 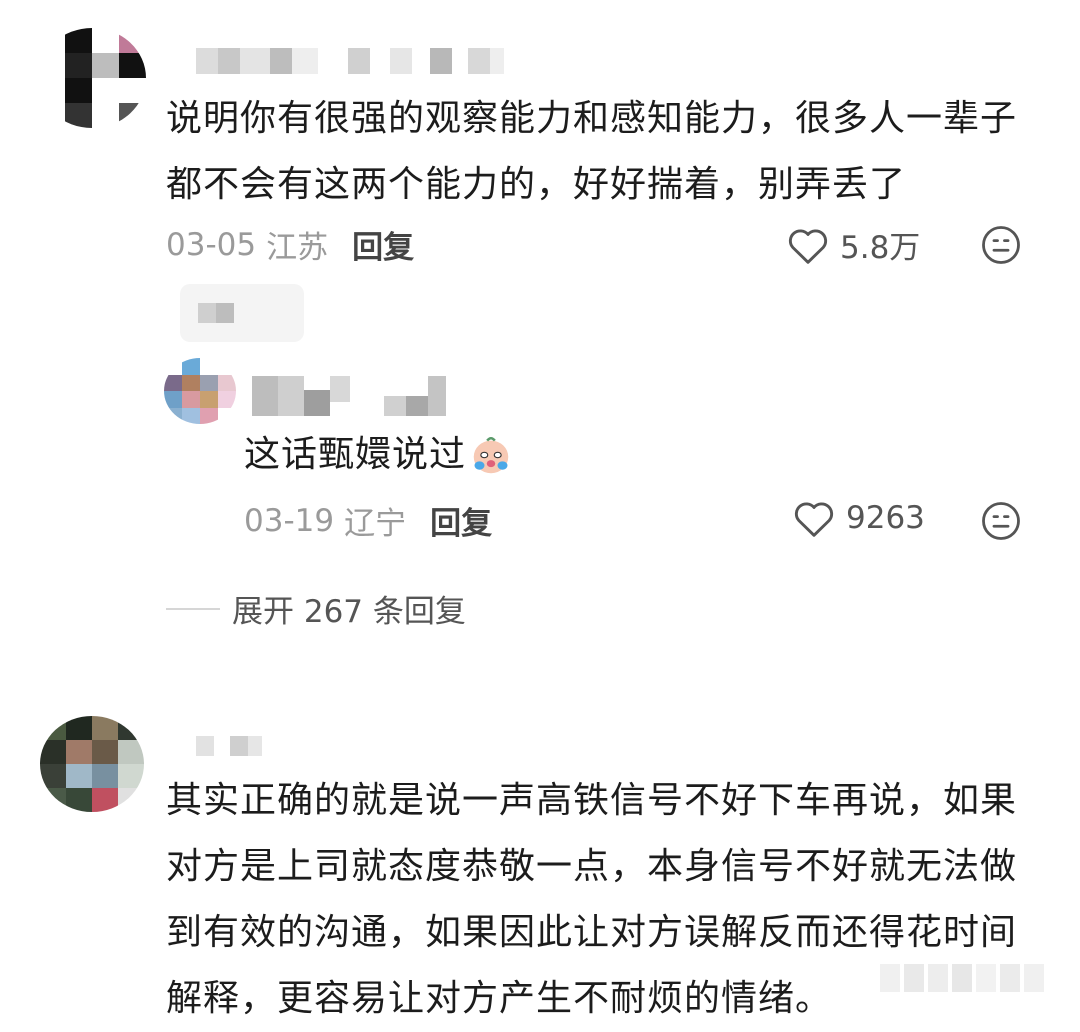 What do you see at coordinates (536, 184) in the screenshot?
I see `comment-line: 都不会有这两个能力的，好好揣着，别弄丢了` at bounding box center [536, 184].